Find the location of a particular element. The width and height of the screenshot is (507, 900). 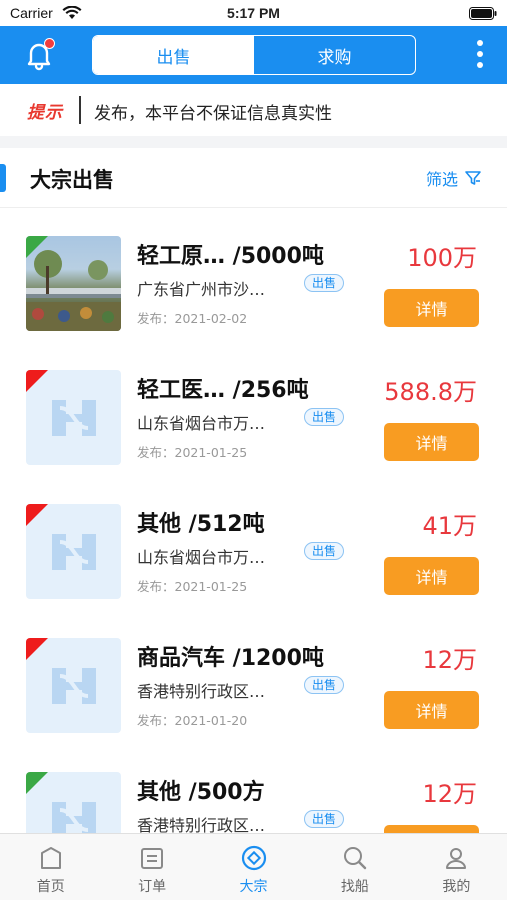

status-time: 5:17 PM is located at coordinates (253, 13).